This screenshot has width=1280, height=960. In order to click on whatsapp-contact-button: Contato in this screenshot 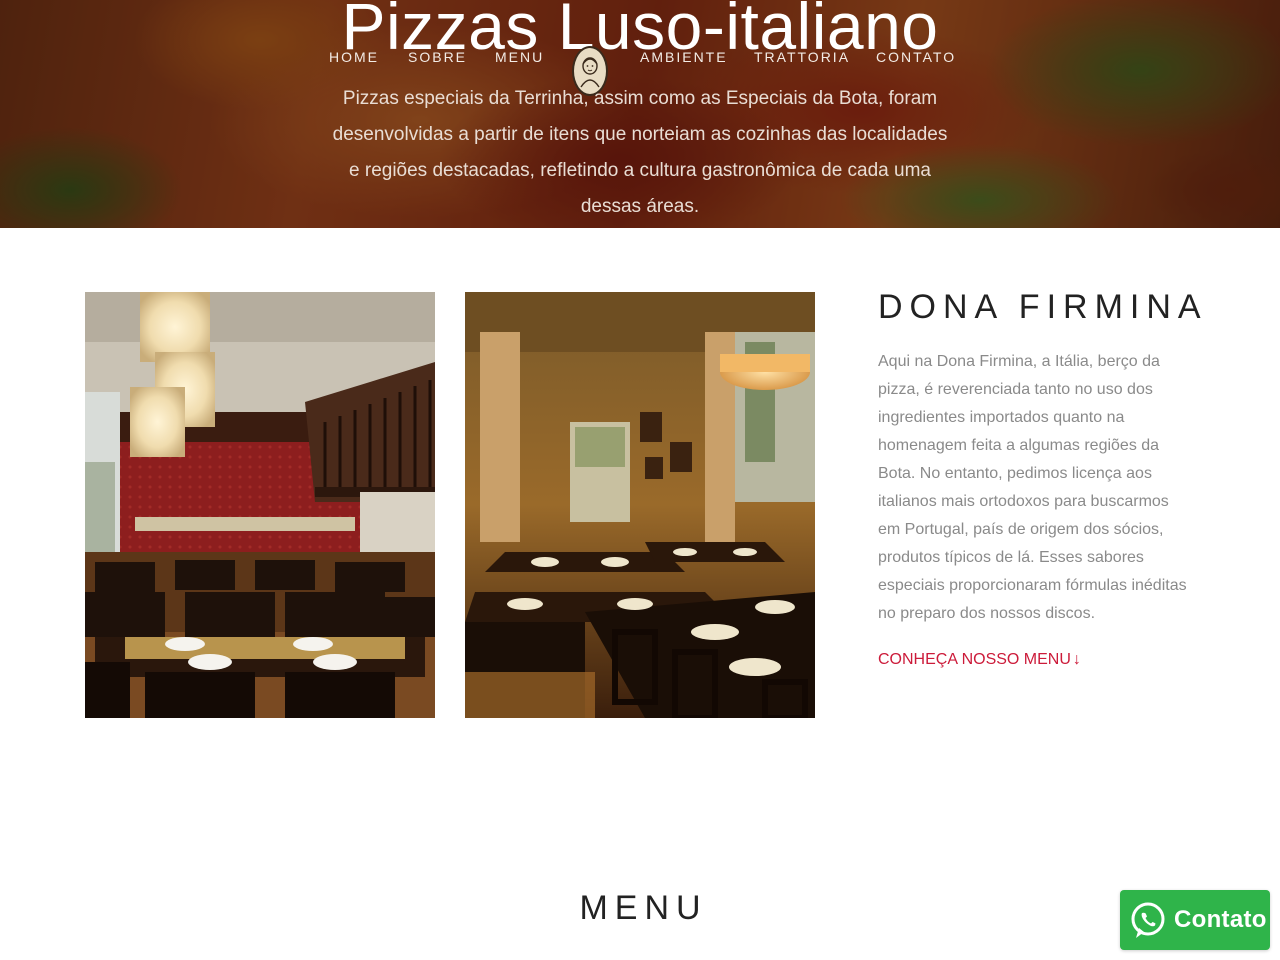, I will do `click(1195, 920)`.